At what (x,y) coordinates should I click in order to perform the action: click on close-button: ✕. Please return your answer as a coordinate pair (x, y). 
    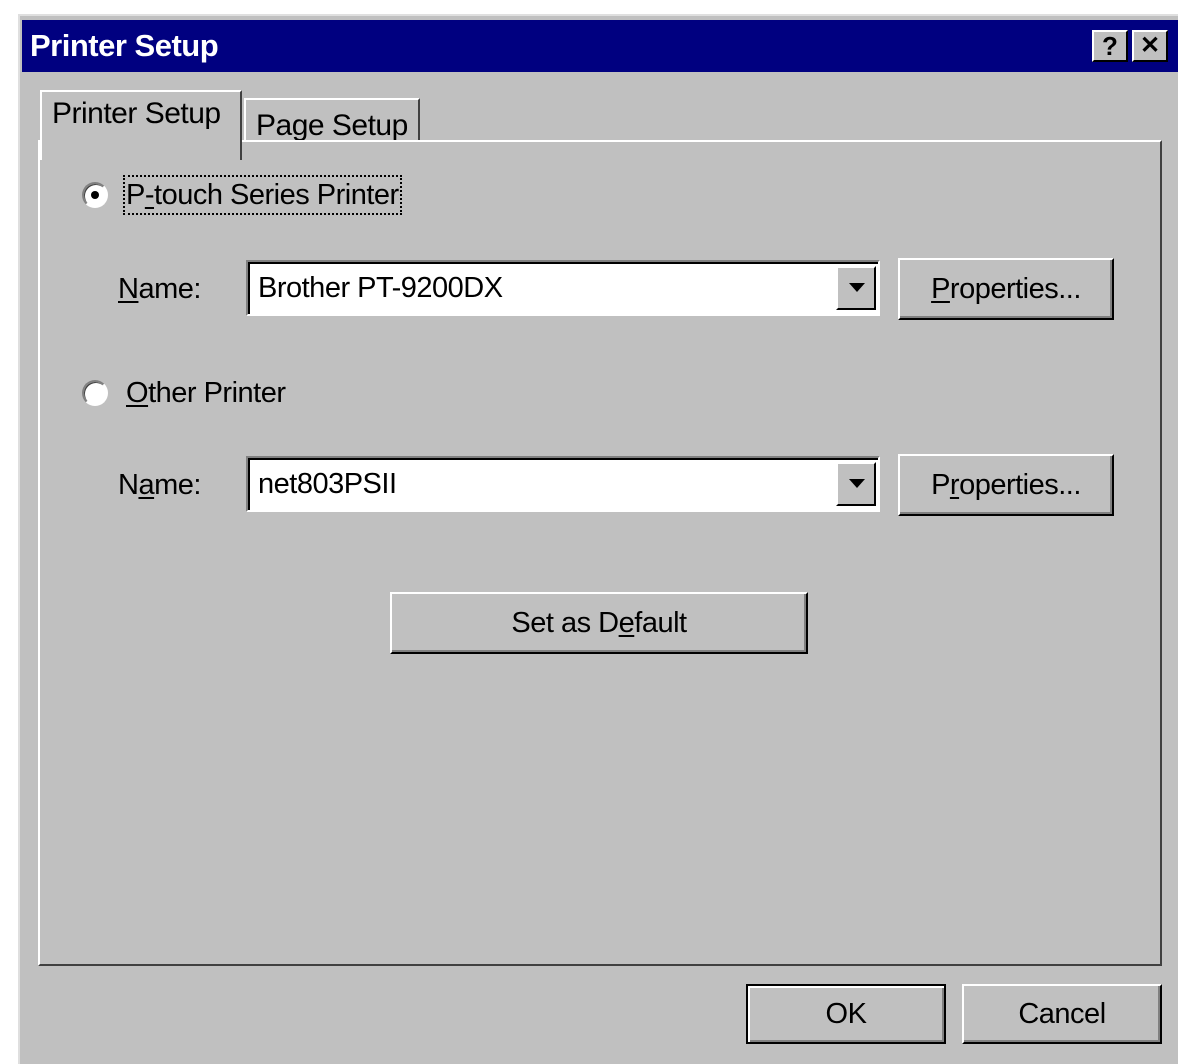
    Looking at the image, I should click on (1150, 46).